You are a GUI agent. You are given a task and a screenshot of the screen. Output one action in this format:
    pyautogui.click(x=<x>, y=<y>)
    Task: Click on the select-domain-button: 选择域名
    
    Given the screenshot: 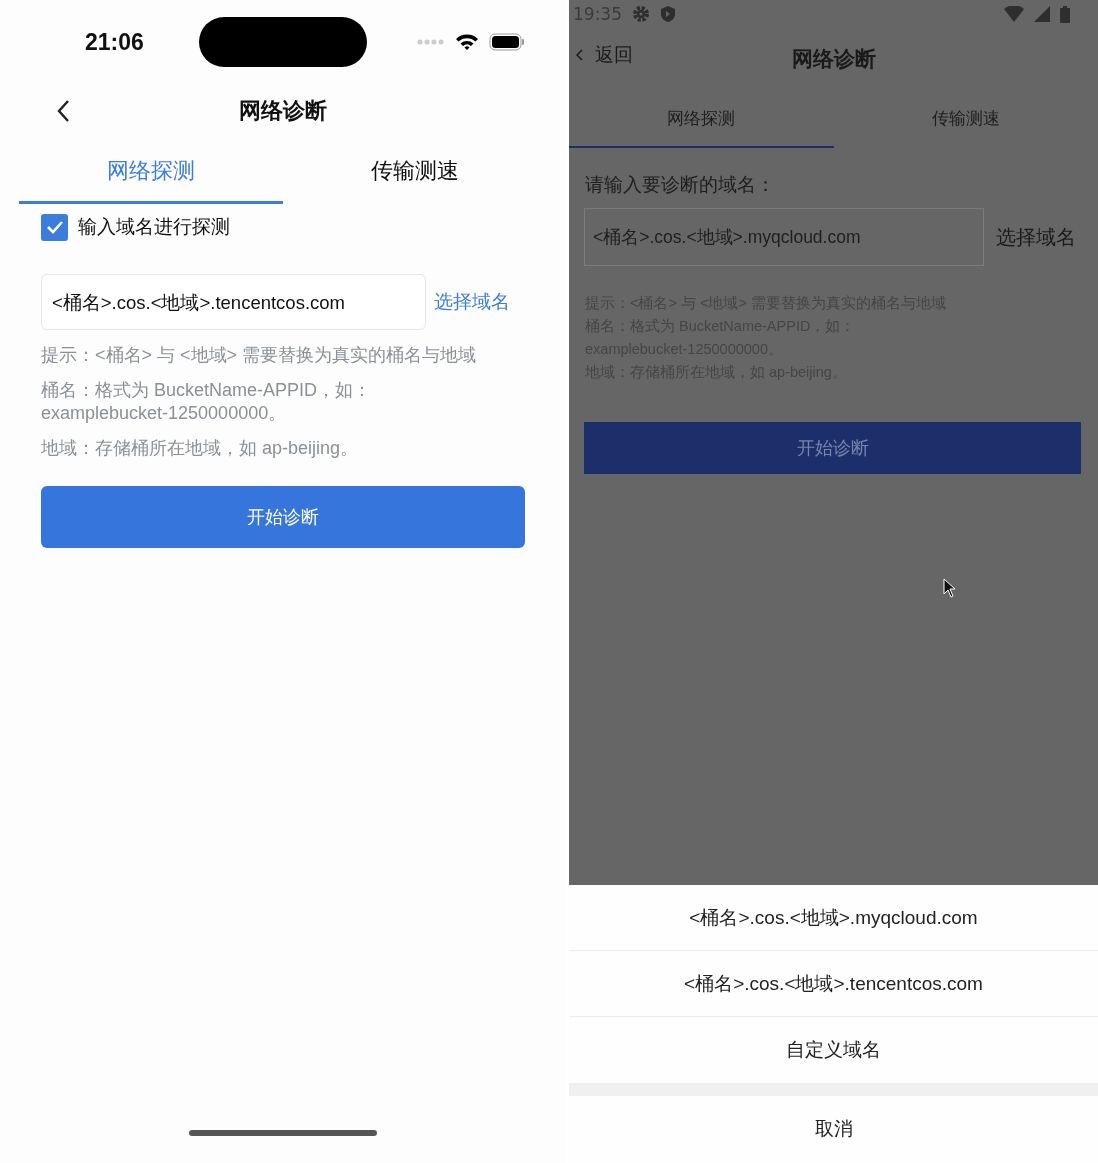 What is the action you would take?
    pyautogui.click(x=1036, y=237)
    